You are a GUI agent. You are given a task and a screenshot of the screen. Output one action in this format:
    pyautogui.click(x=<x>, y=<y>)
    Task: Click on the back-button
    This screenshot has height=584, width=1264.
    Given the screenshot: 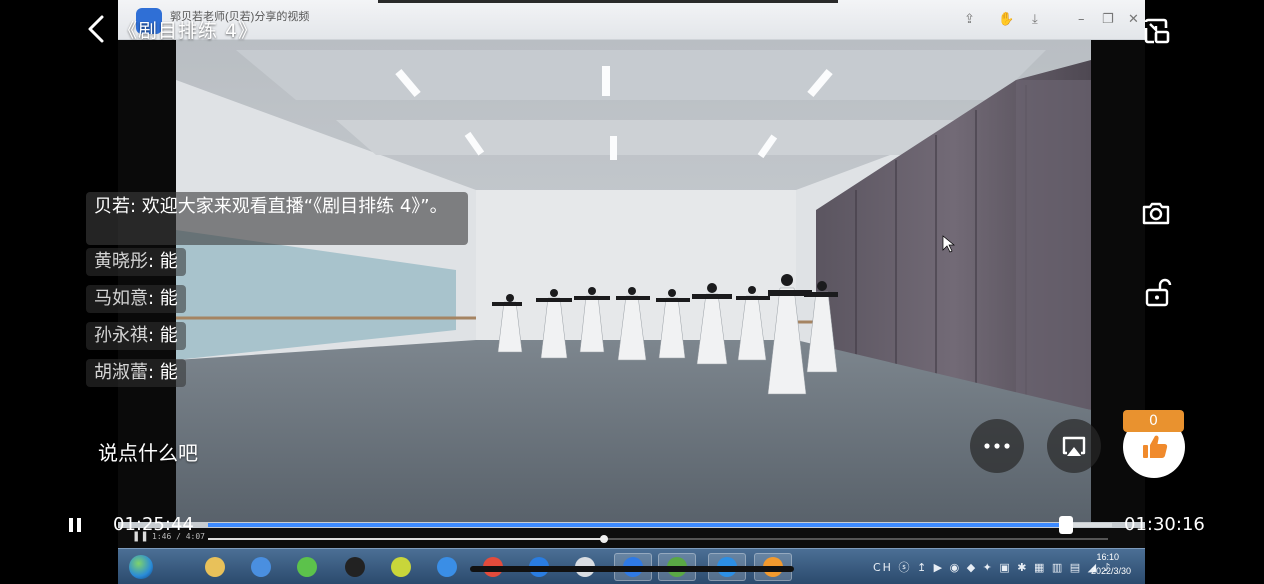 What is the action you would take?
    pyautogui.click(x=97, y=29)
    